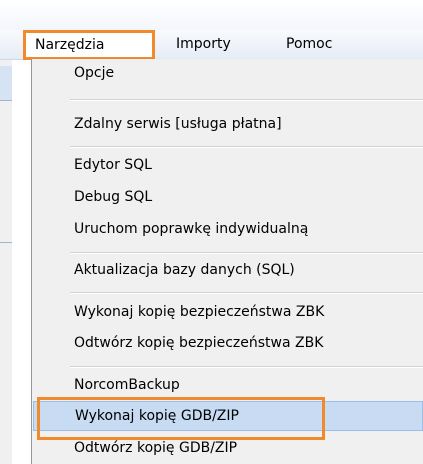 The width and height of the screenshot is (423, 464). What do you see at coordinates (203, 44) in the screenshot?
I see `menu-importy: Importy` at bounding box center [203, 44].